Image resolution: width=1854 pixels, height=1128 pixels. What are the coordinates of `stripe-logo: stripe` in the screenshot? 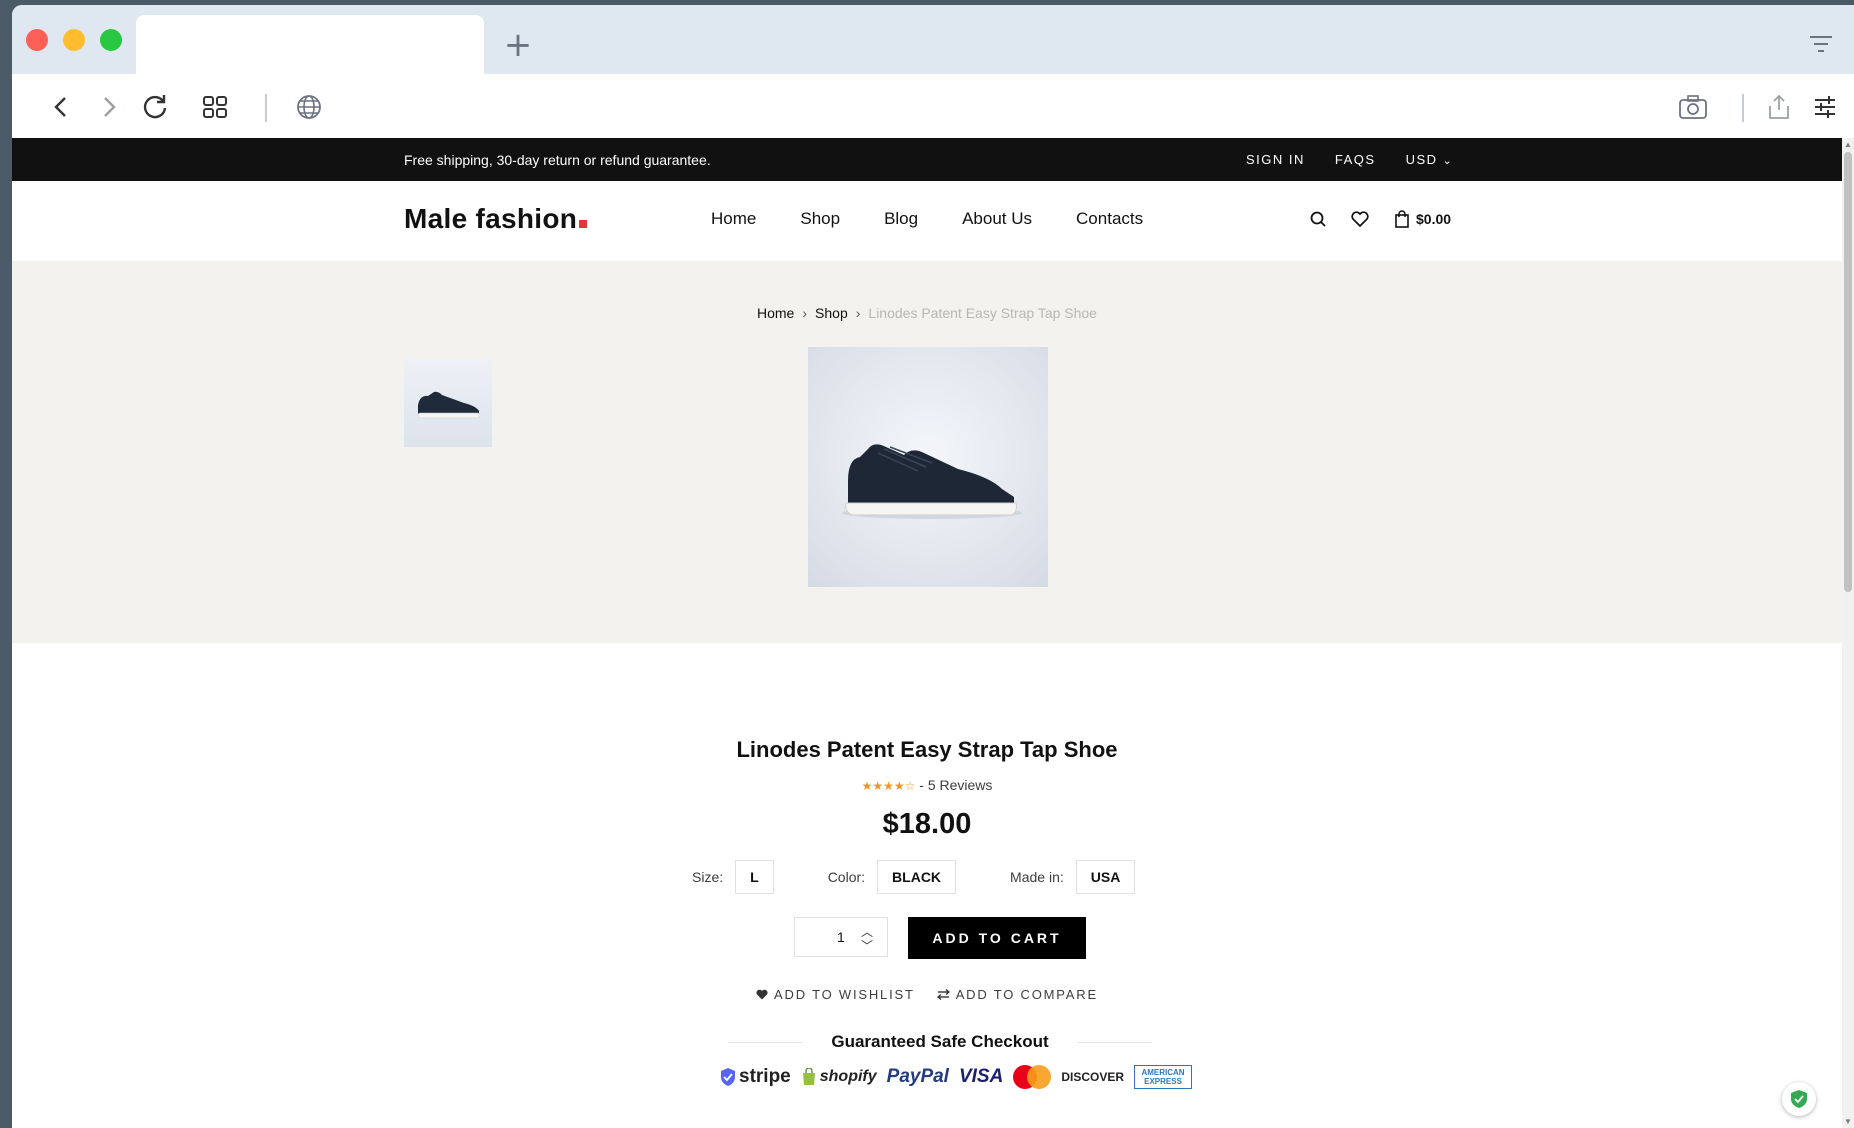 It's located at (755, 1077).